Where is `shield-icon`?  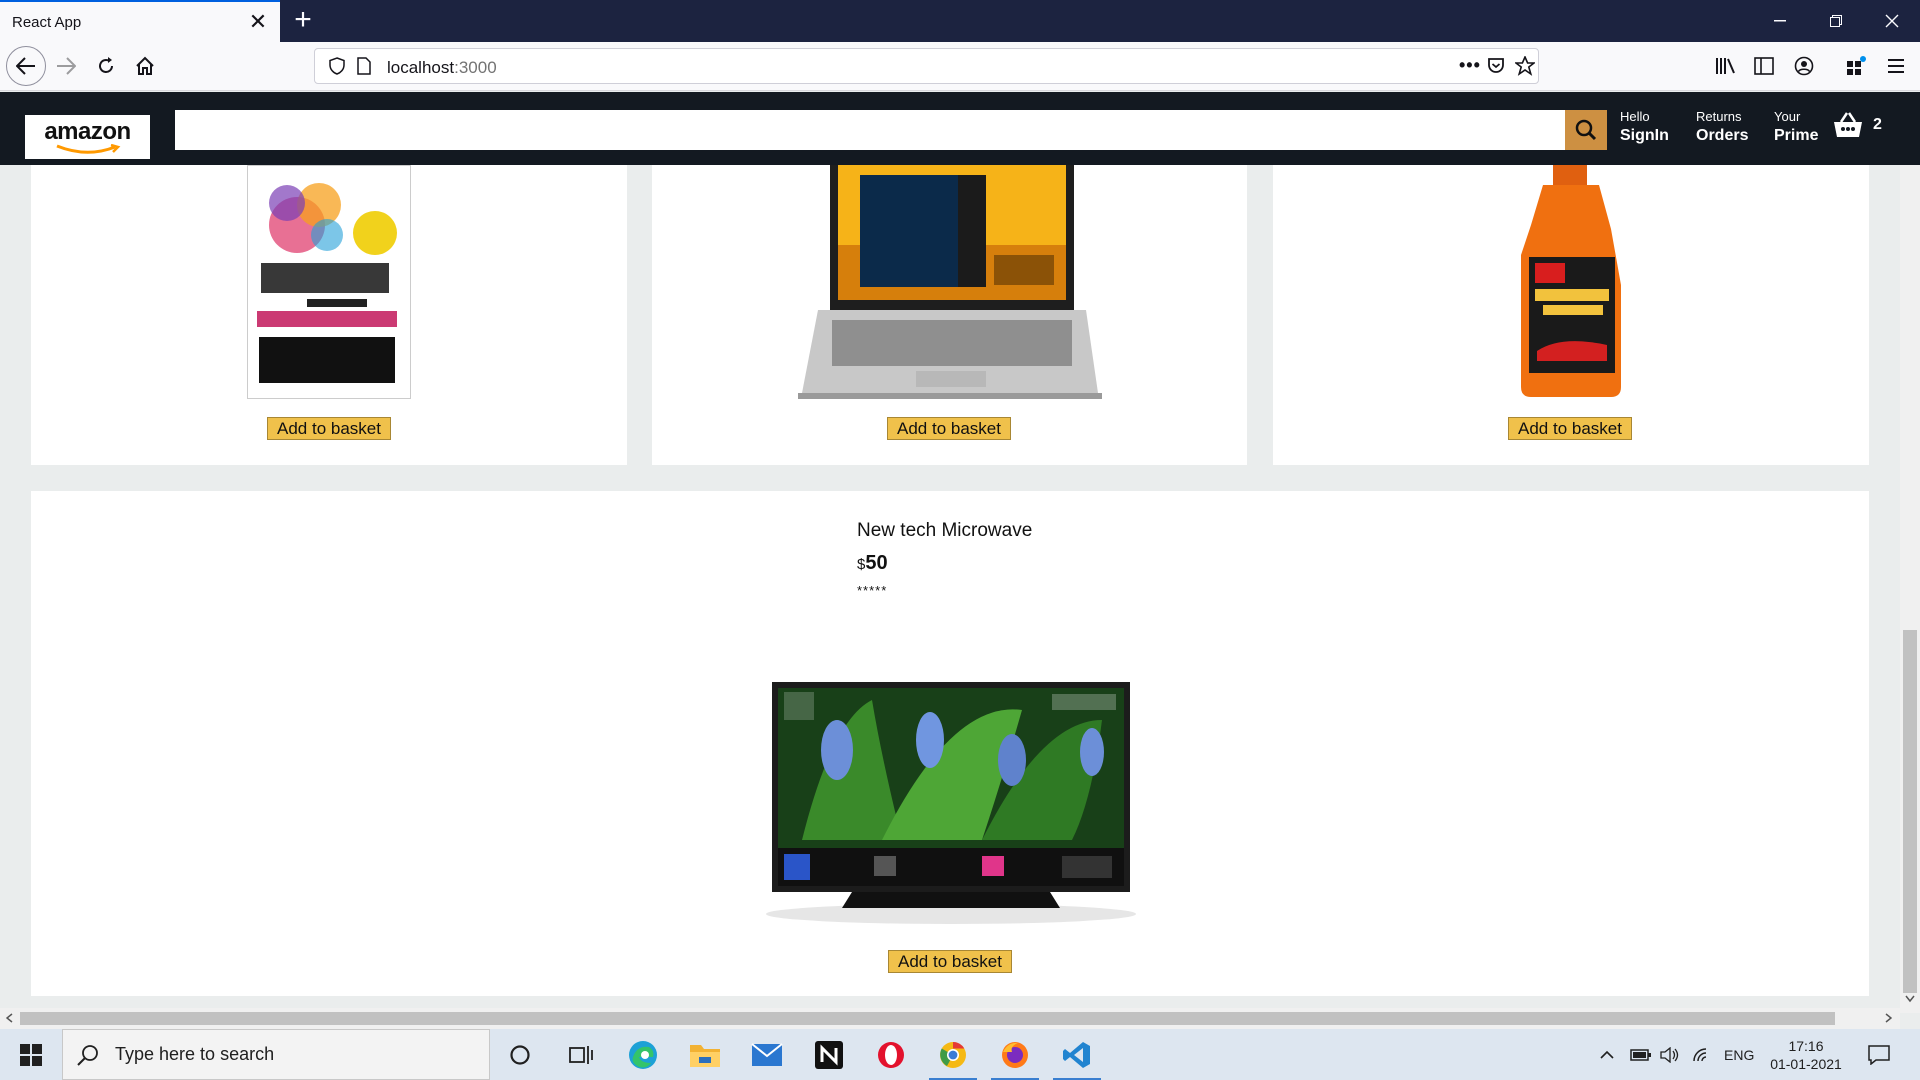
shield-icon is located at coordinates (337, 68).